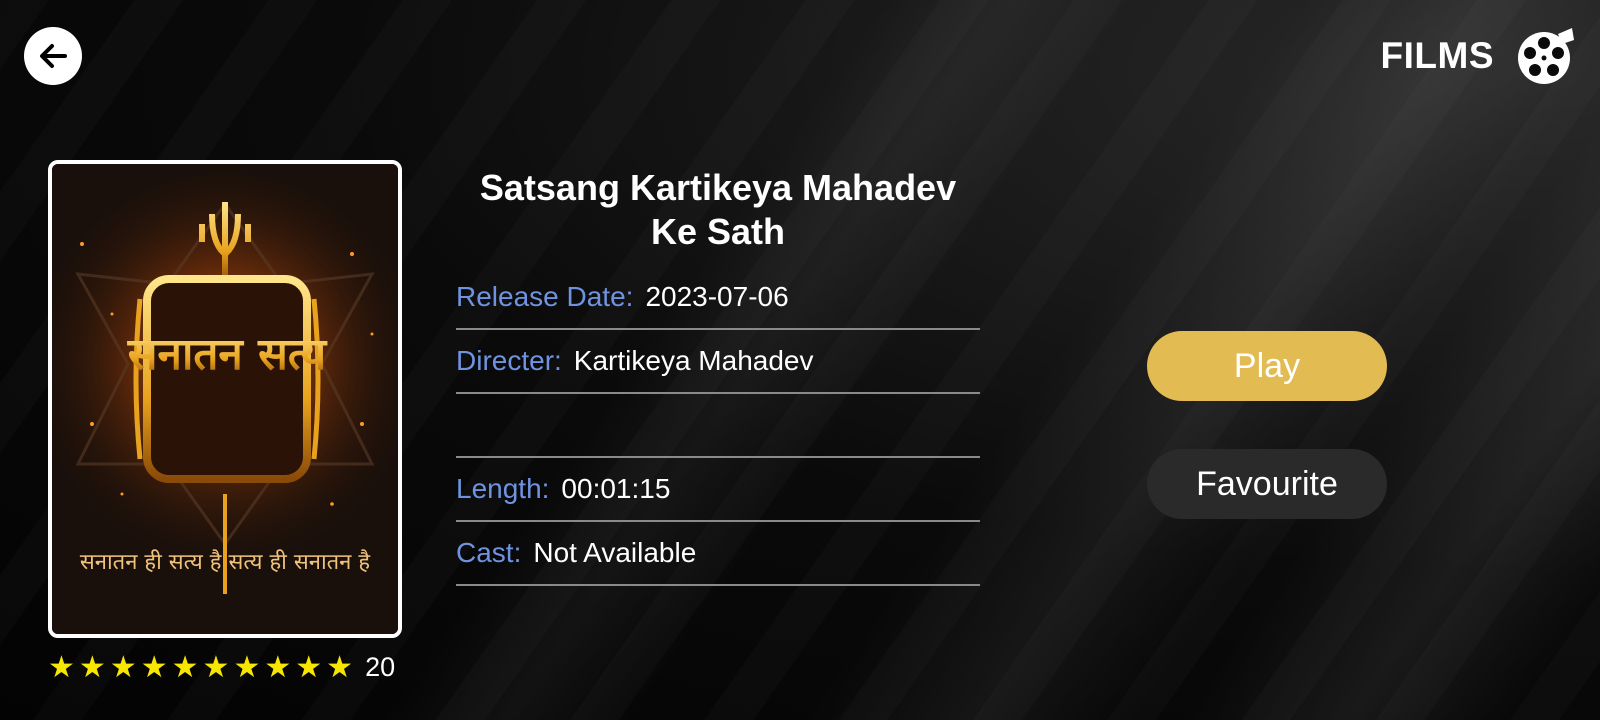  I want to click on length-value: 00:01:15, so click(616, 488).